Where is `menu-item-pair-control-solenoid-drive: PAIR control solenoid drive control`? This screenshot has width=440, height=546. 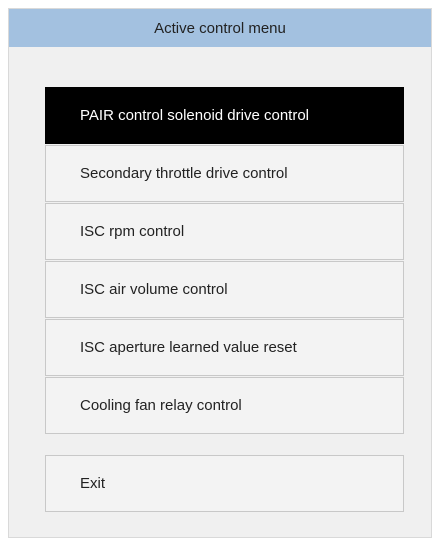
menu-item-pair-control-solenoid-drive: PAIR control solenoid drive control is located at coordinates (224, 115).